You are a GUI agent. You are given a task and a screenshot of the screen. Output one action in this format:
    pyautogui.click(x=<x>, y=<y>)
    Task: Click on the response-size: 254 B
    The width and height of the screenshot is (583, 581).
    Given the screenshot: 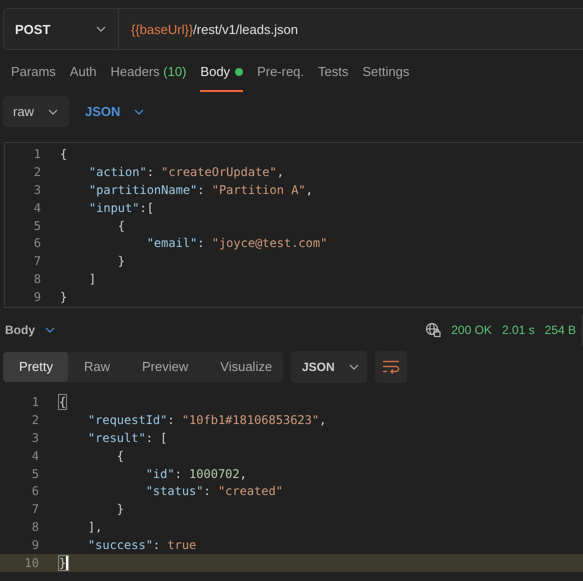 What is the action you would take?
    pyautogui.click(x=560, y=330)
    